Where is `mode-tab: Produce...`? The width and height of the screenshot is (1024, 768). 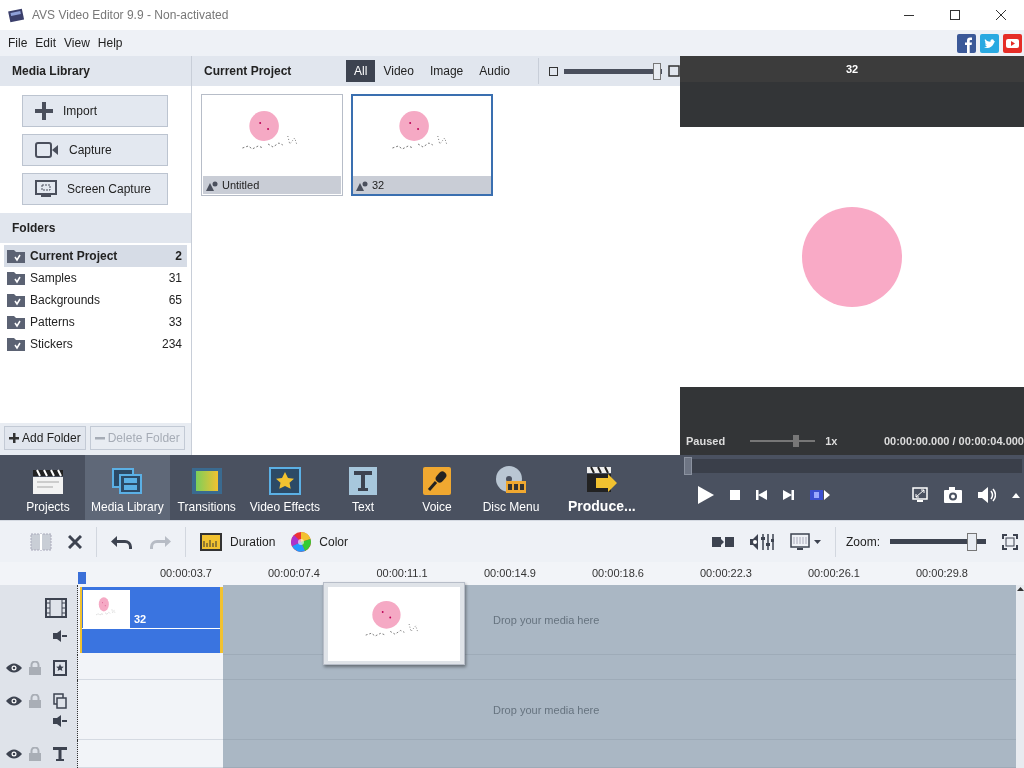
mode-tab: Produce... is located at coordinates (602, 487).